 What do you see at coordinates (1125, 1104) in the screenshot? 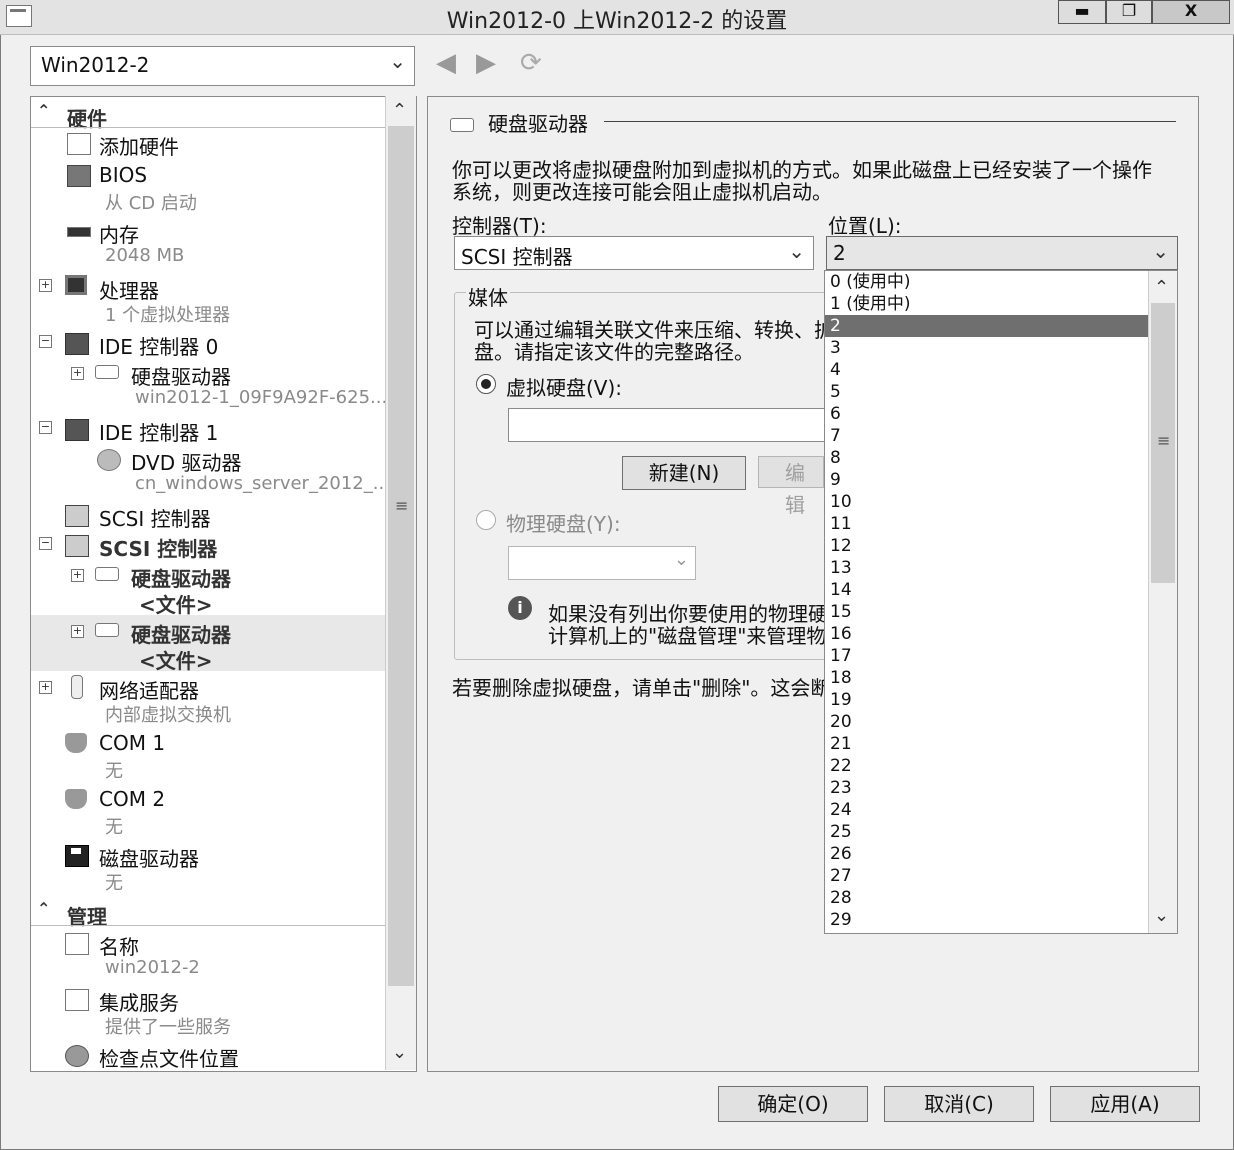
I see `apply-button: 应用(A)` at bounding box center [1125, 1104].